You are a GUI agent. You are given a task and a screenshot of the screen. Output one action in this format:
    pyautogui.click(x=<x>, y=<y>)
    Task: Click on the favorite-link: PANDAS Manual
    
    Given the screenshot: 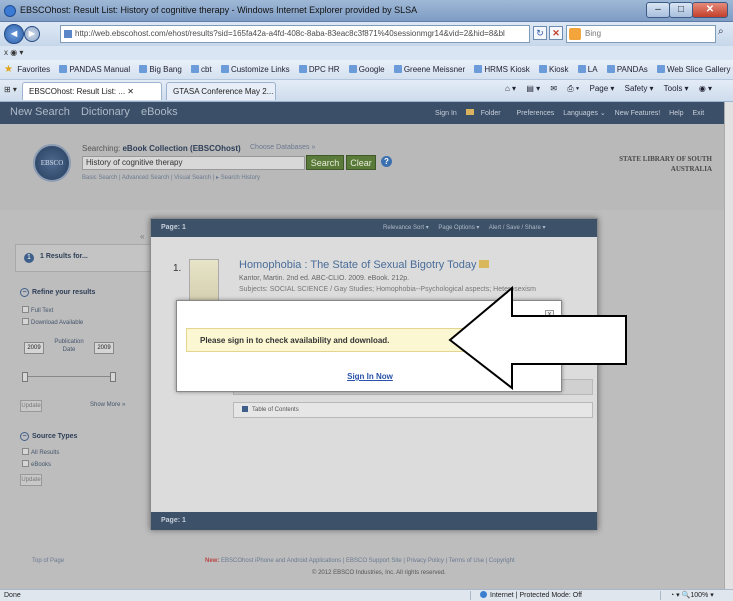 What is the action you would take?
    pyautogui.click(x=94, y=69)
    